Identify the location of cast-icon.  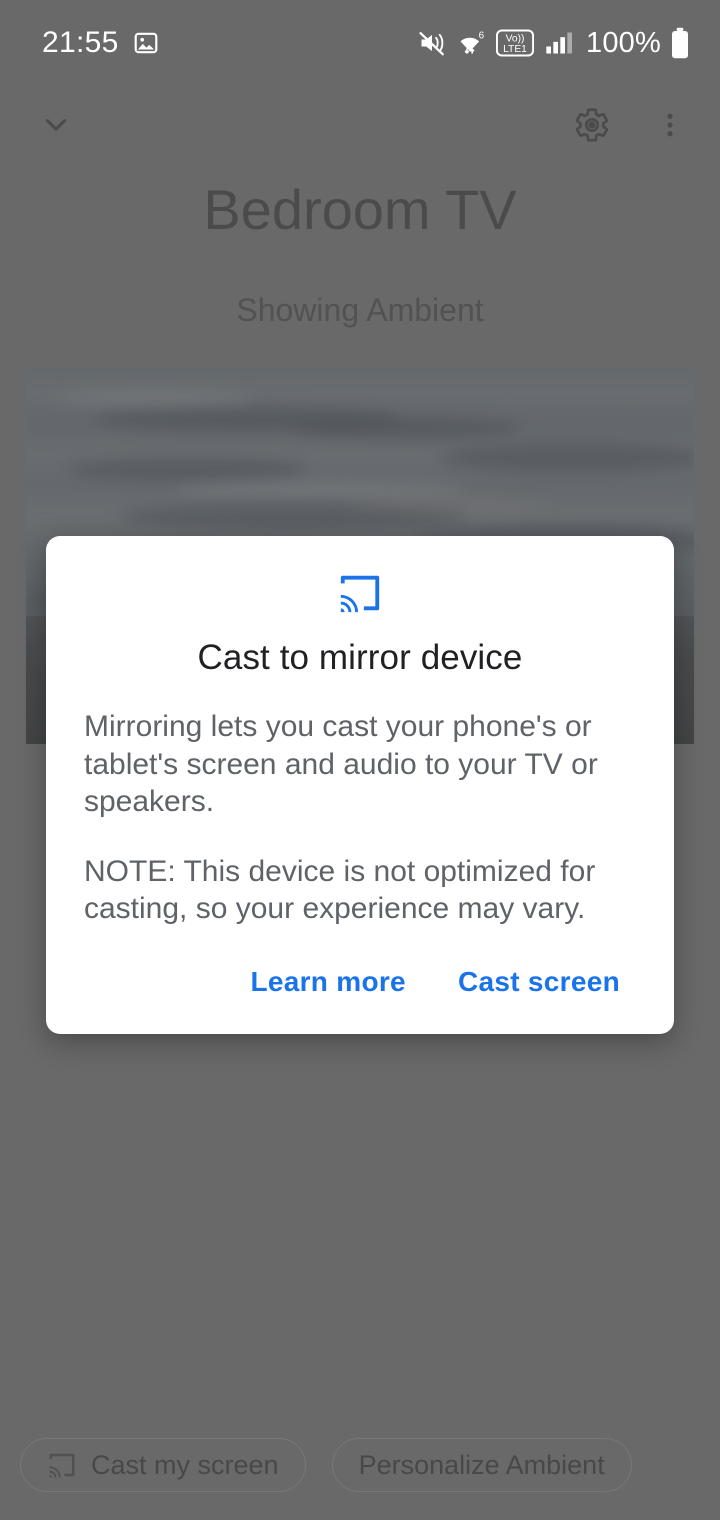
(360, 594).